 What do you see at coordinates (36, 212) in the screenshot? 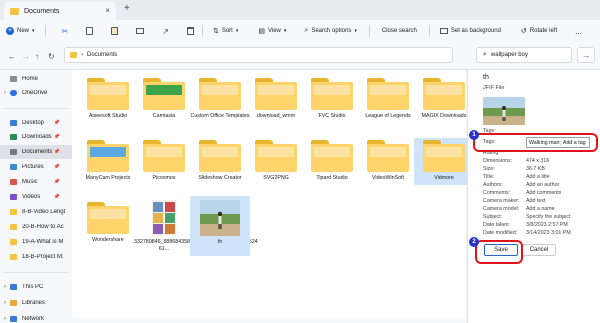
I see `sidebar-item-folder: 8-B-Video Lengt` at bounding box center [36, 212].